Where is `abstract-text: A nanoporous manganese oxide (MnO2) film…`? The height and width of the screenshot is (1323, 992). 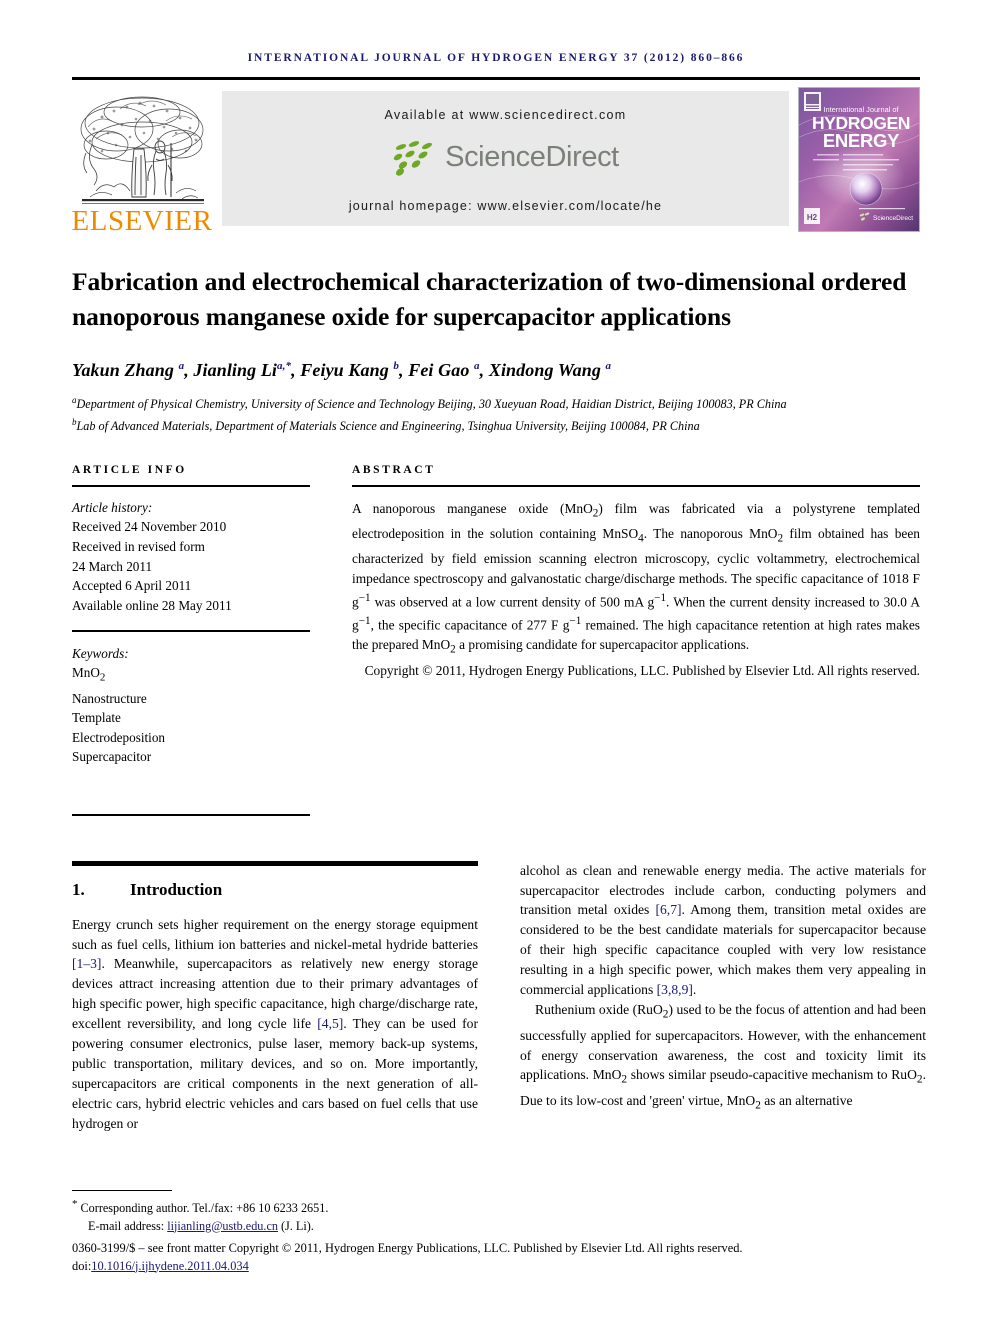
abstract-text: A nanoporous manganese oxide (MnO2) film… is located at coordinates (636, 578).